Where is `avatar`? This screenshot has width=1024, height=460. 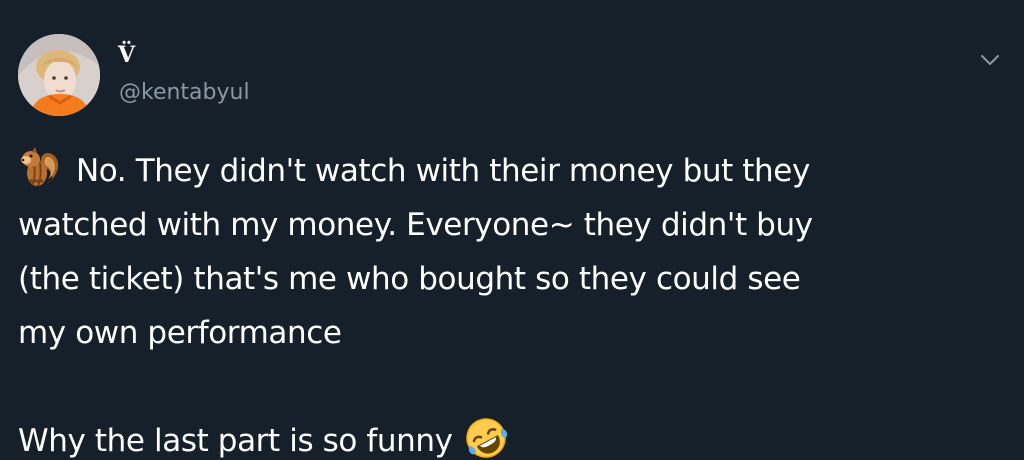
avatar is located at coordinates (59, 75).